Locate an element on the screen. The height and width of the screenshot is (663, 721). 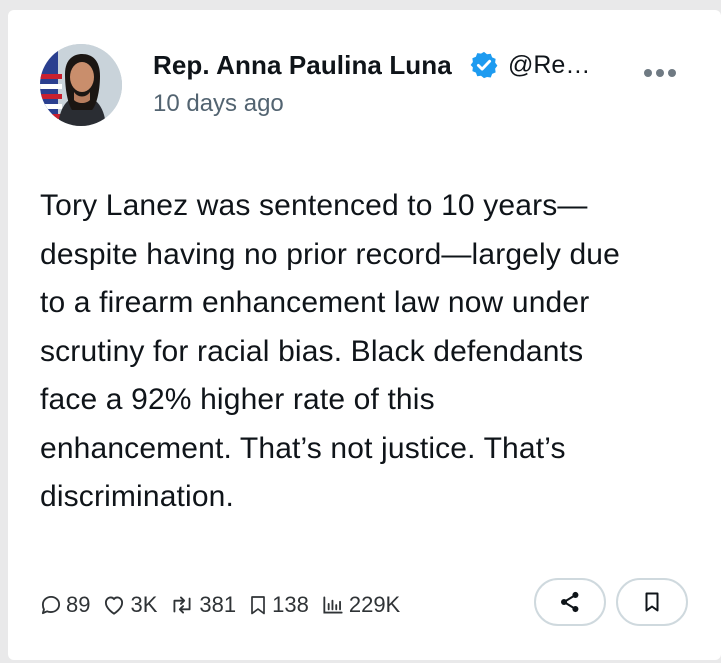
avatar is located at coordinates (81, 85).